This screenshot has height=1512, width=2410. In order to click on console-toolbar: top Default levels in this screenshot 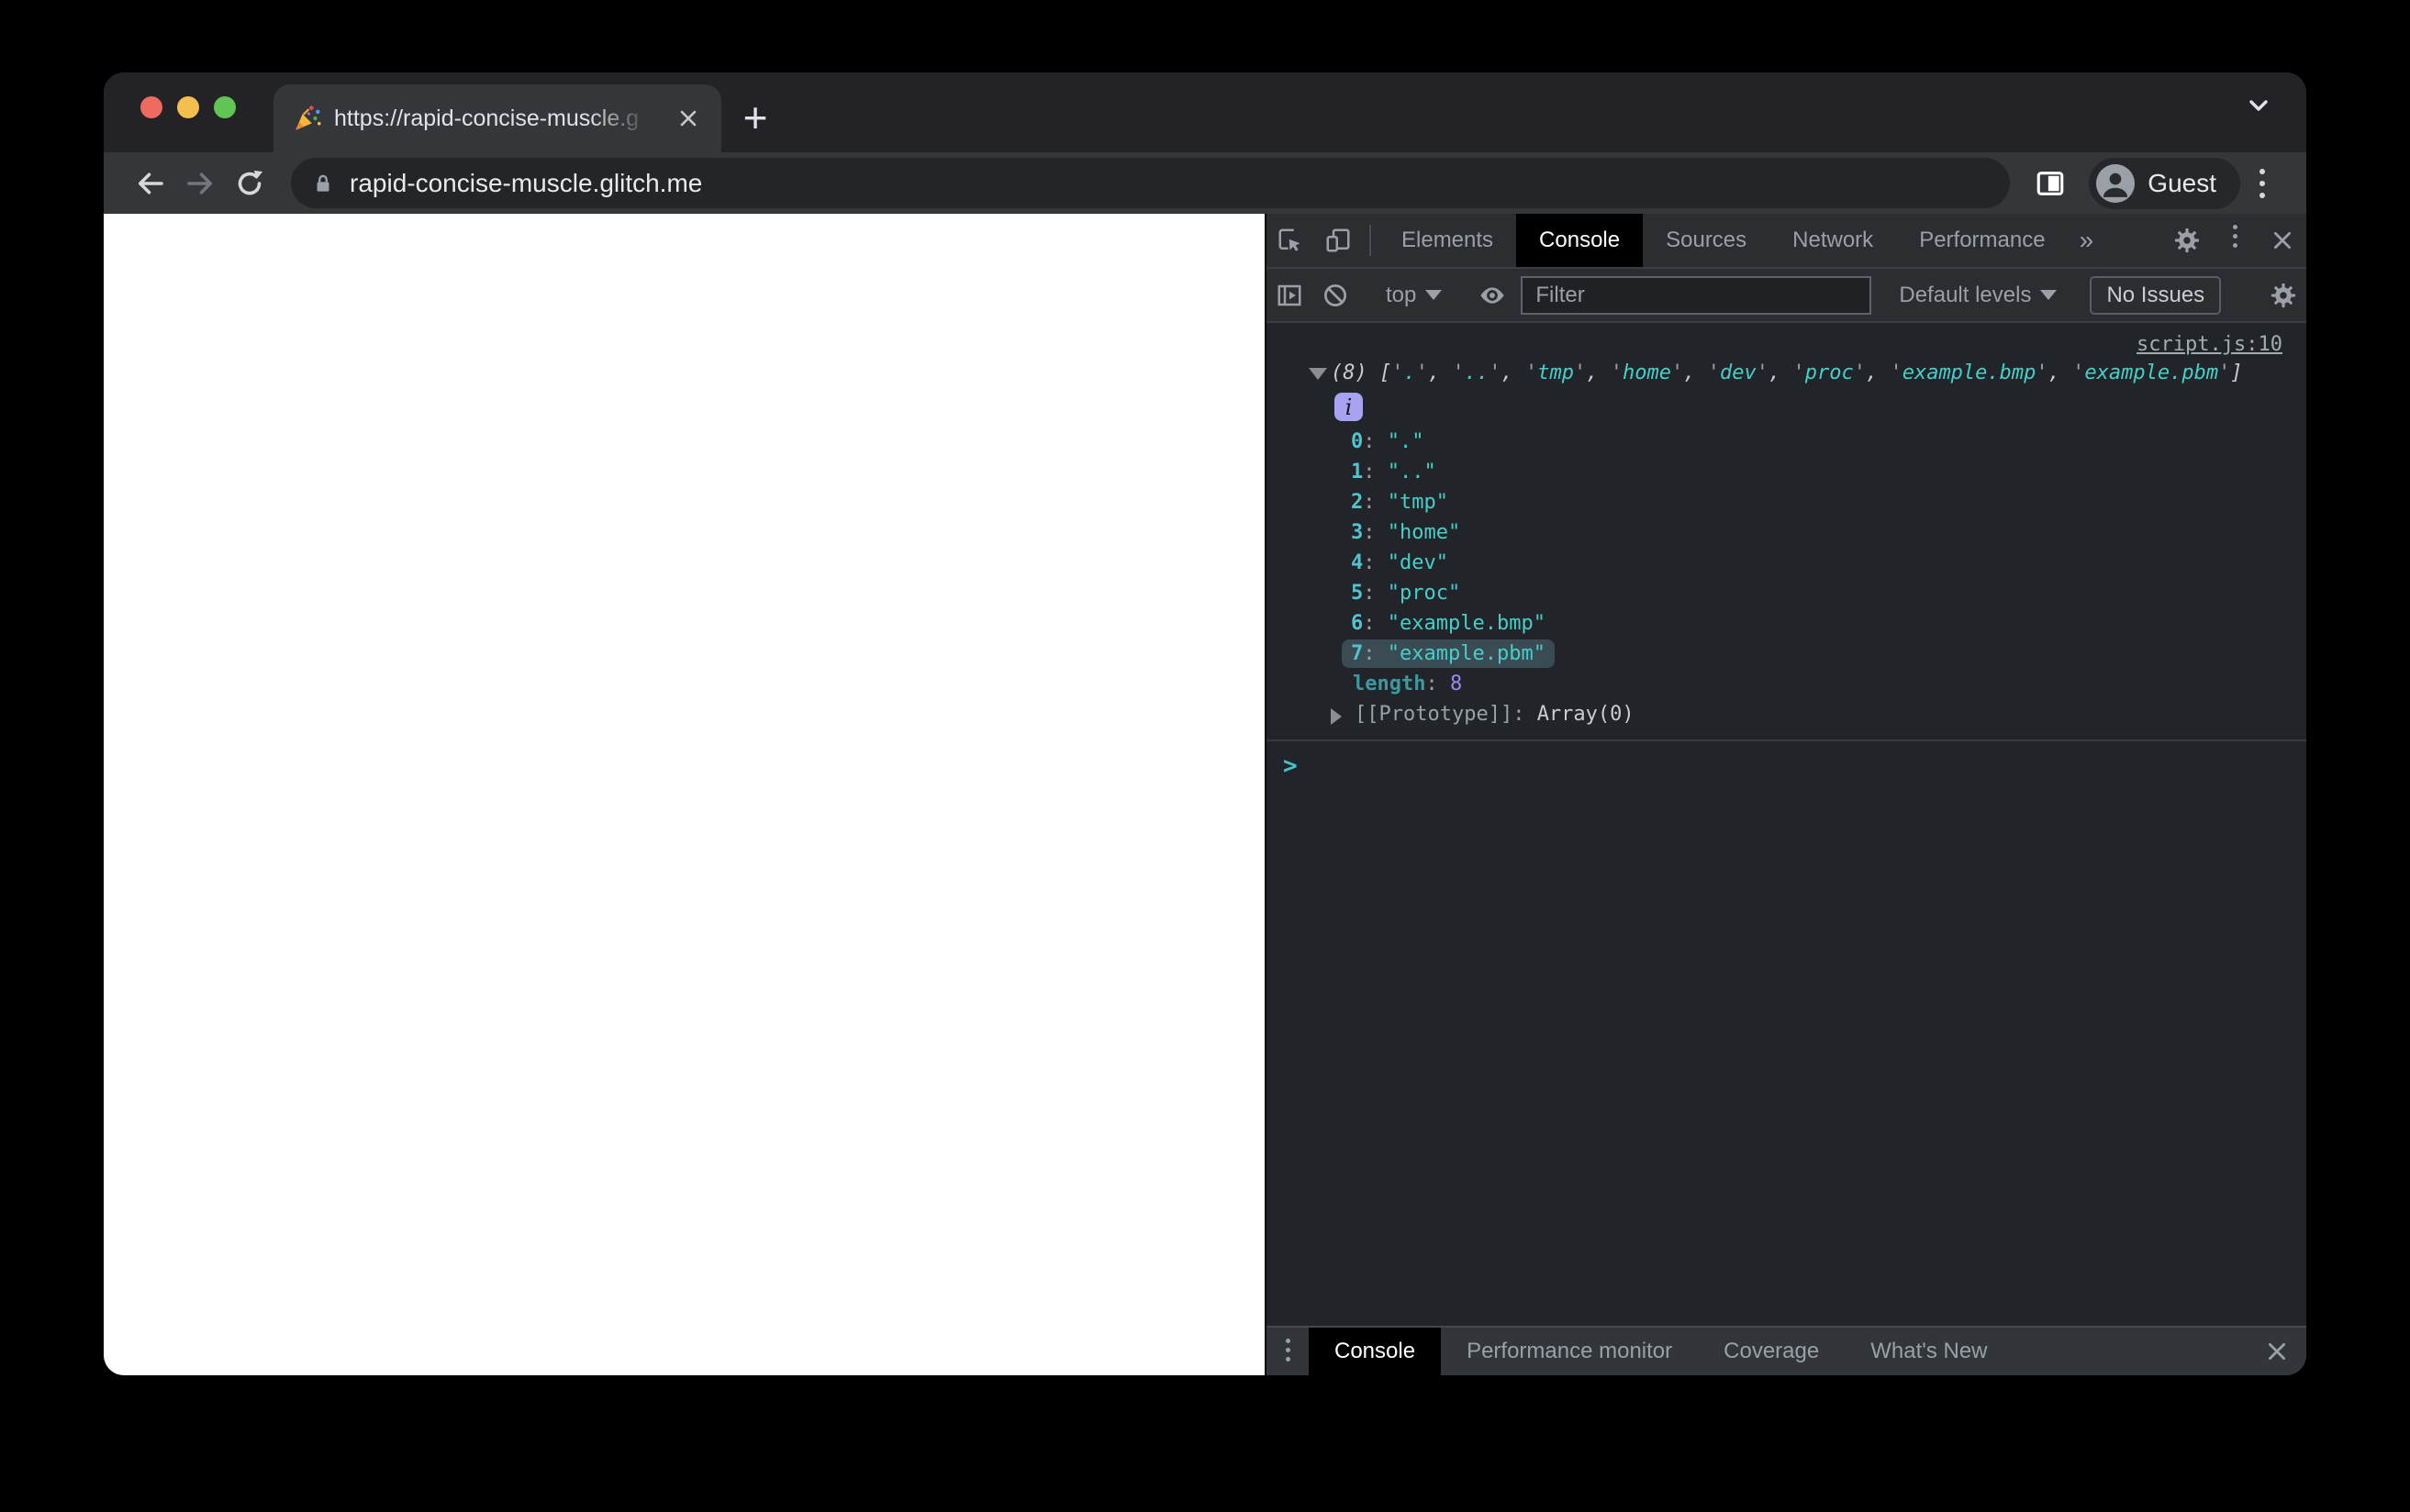, I will do `click(1786, 296)`.